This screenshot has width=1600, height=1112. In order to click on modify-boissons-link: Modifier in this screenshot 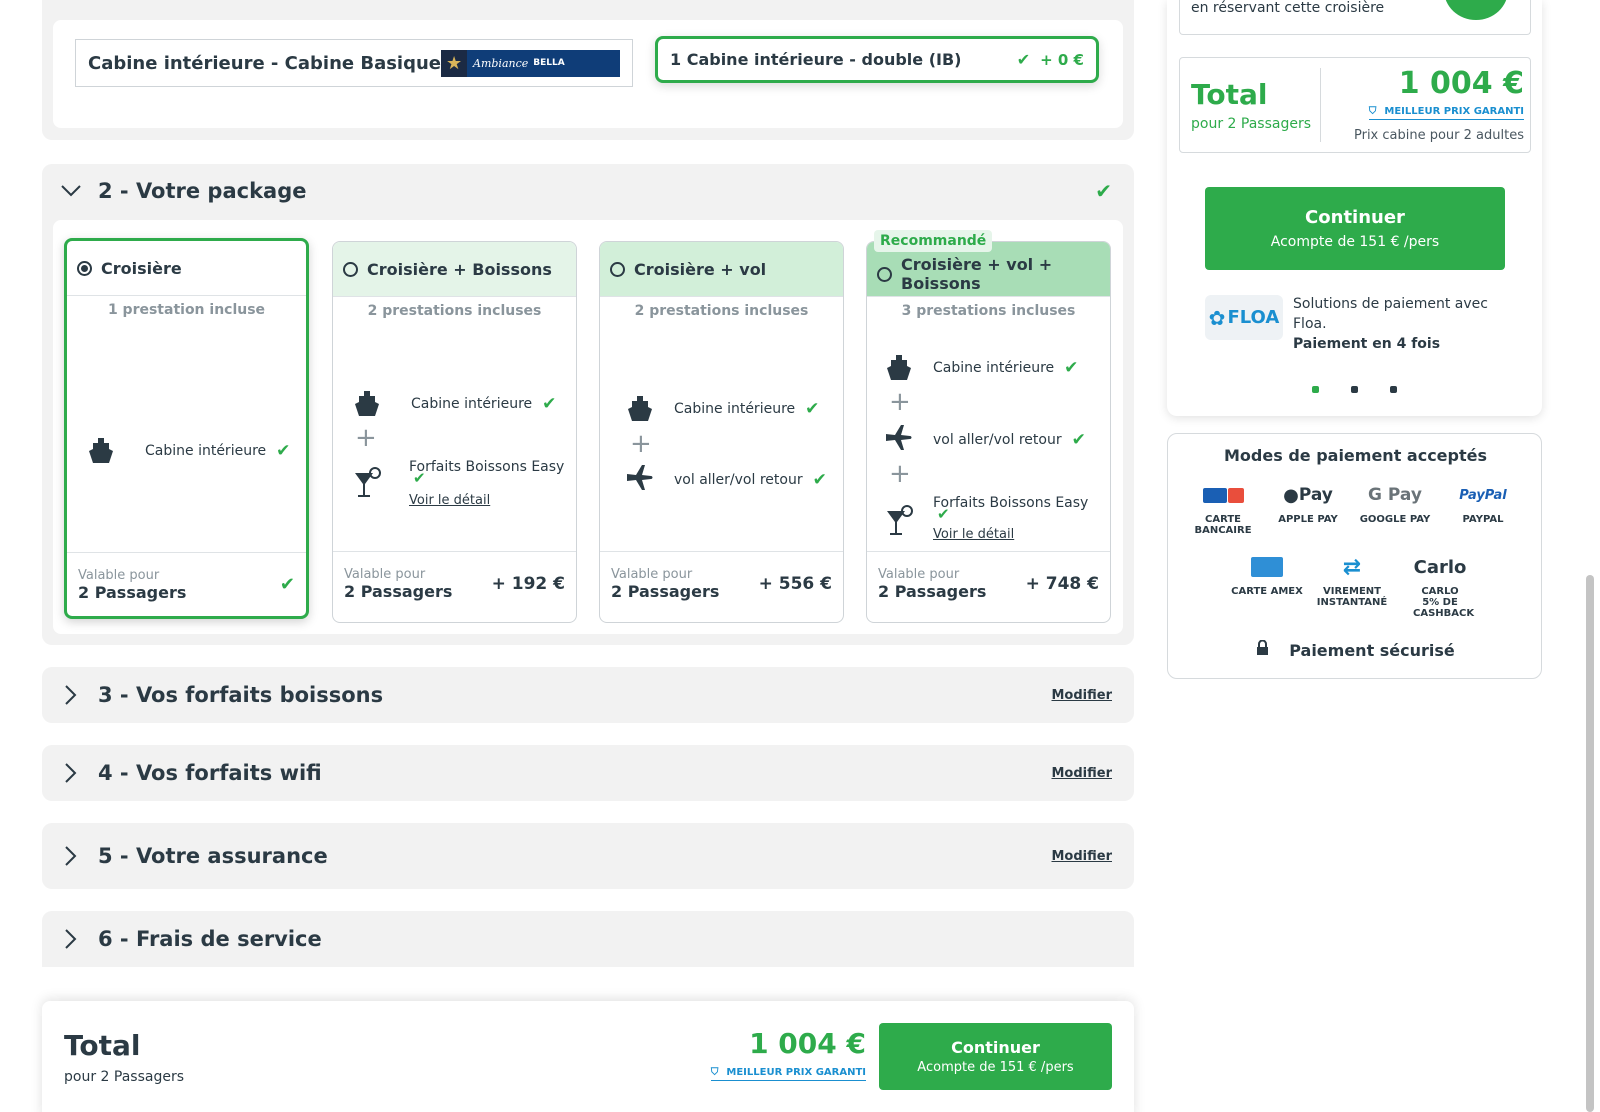, I will do `click(1082, 695)`.